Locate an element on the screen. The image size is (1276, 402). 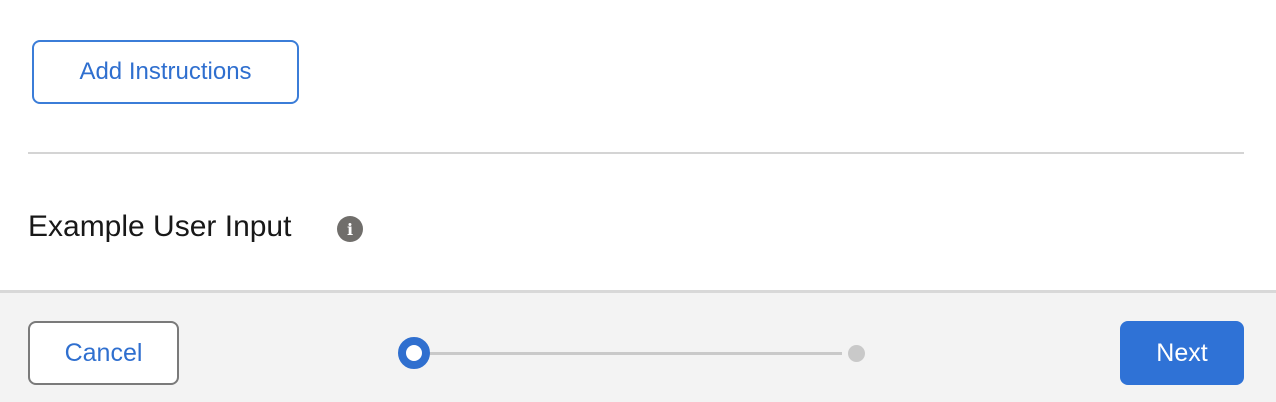
progress-track is located at coordinates (628, 353).